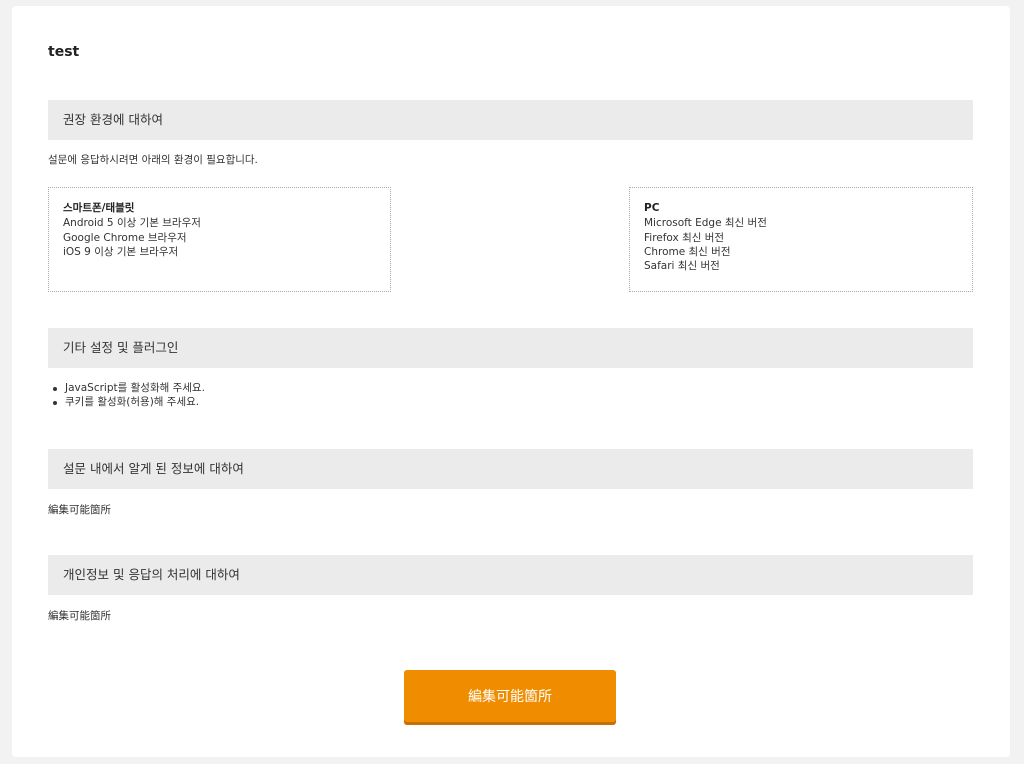 The width and height of the screenshot is (1024, 764). I want to click on info-body: 編集可能箇所, so click(79, 510).